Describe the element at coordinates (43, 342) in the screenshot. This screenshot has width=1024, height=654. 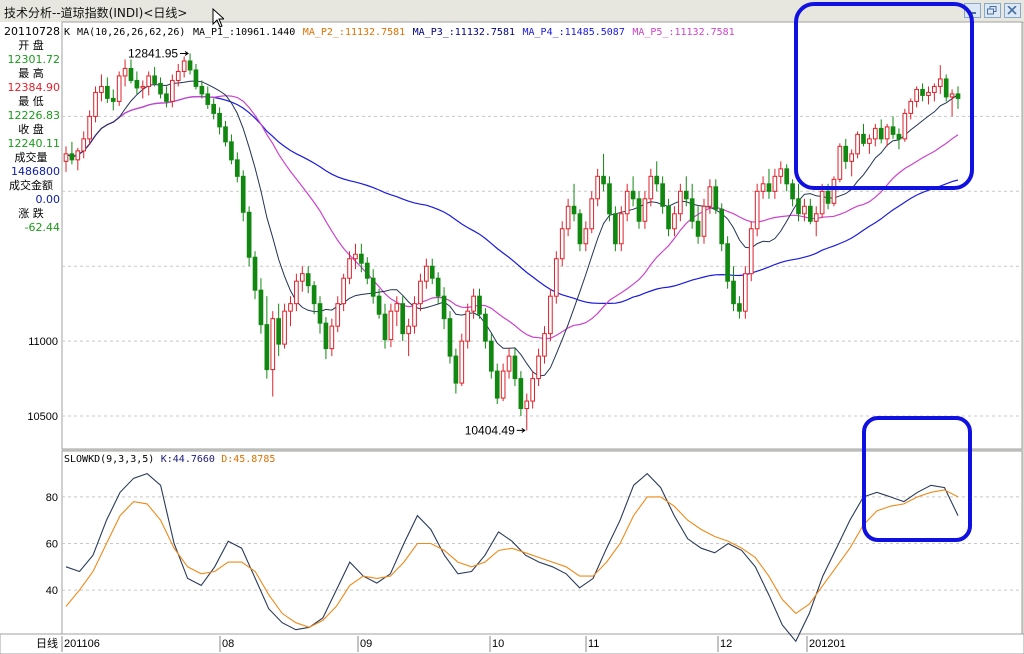
I see `y-tick-label: 11000` at that location.